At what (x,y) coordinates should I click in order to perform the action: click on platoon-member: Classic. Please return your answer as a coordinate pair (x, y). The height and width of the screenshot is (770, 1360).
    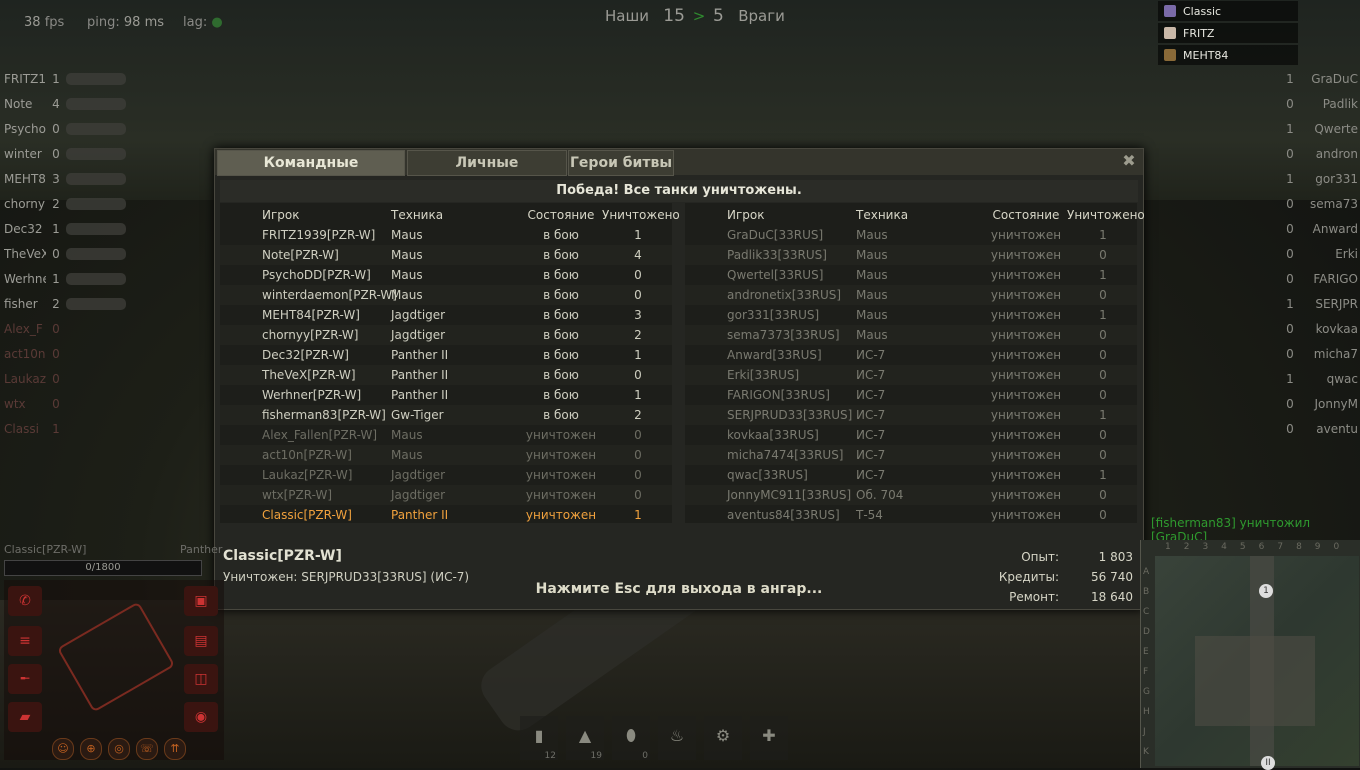
    Looking at the image, I should click on (1228, 11).